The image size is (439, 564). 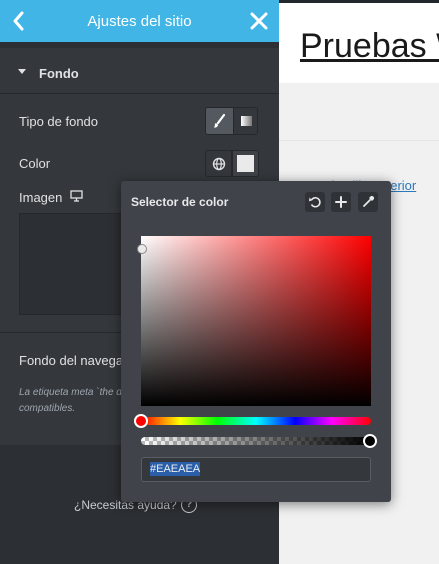 I want to click on section-toggle-fondo: Fondo, so click(x=139, y=71).